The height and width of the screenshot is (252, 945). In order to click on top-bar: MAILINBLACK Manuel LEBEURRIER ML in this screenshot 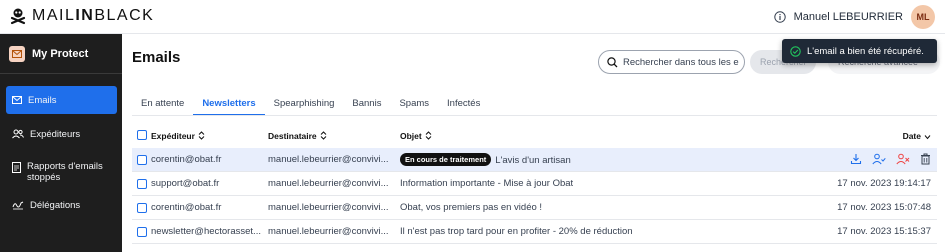, I will do `click(472, 17)`.